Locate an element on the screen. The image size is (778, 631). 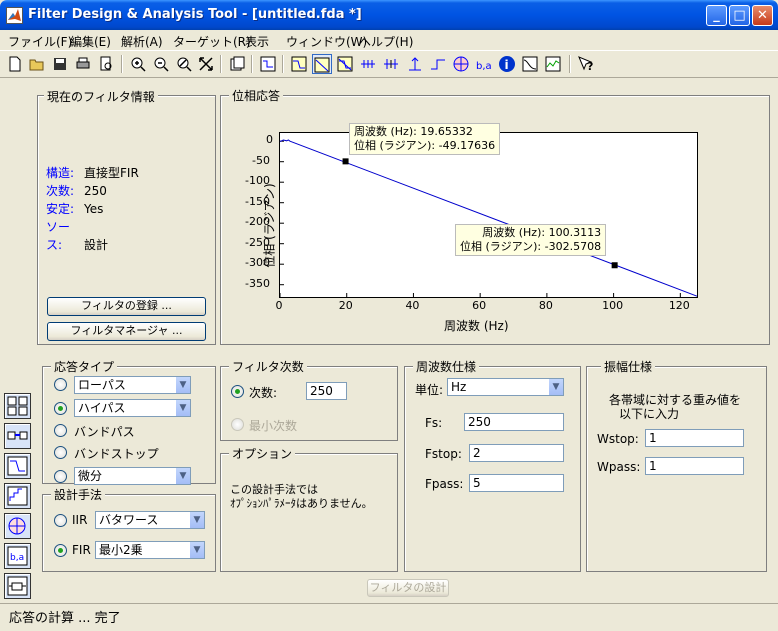
options-title: オプション is located at coordinates (262, 453).